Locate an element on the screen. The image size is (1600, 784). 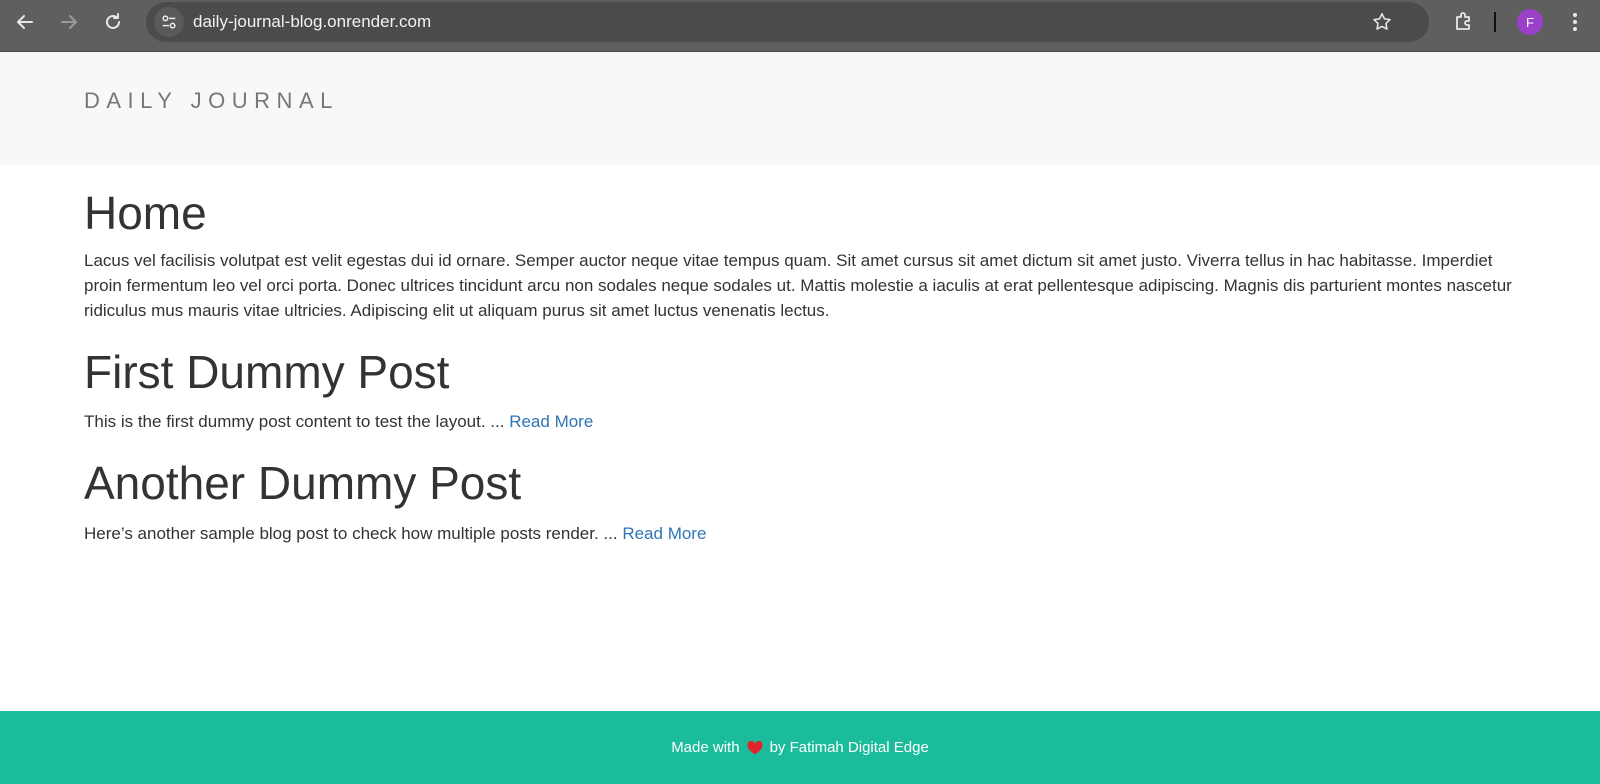
reload-button is located at coordinates (113, 22).